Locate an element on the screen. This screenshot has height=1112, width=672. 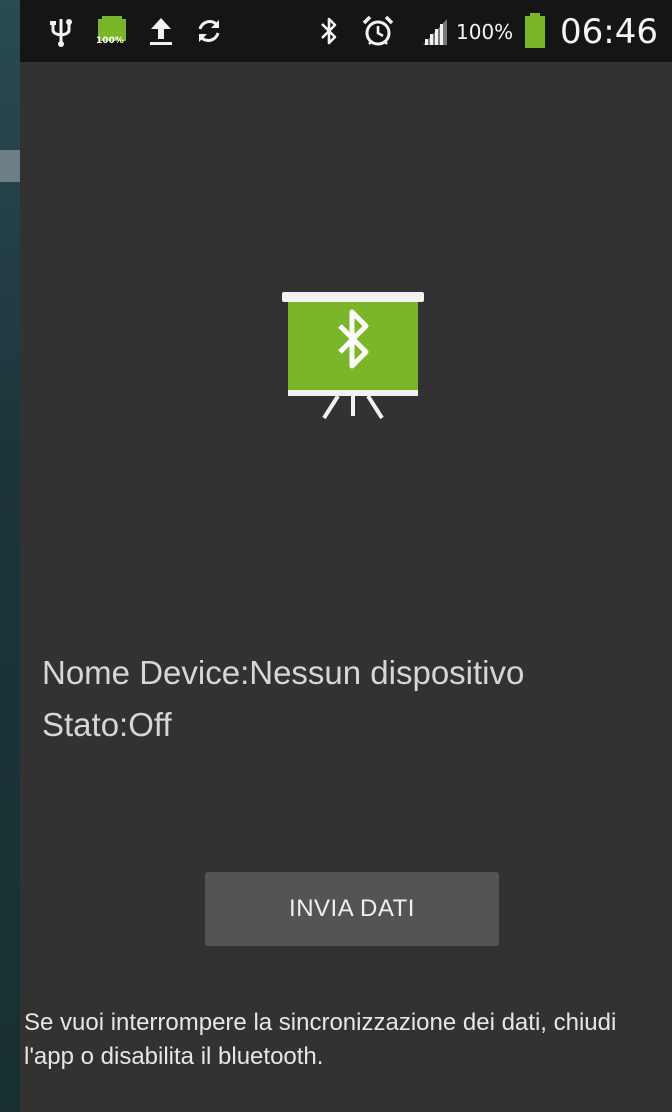
status-bar: 100% 100% 06:46 is located at coordinates (346, 31).